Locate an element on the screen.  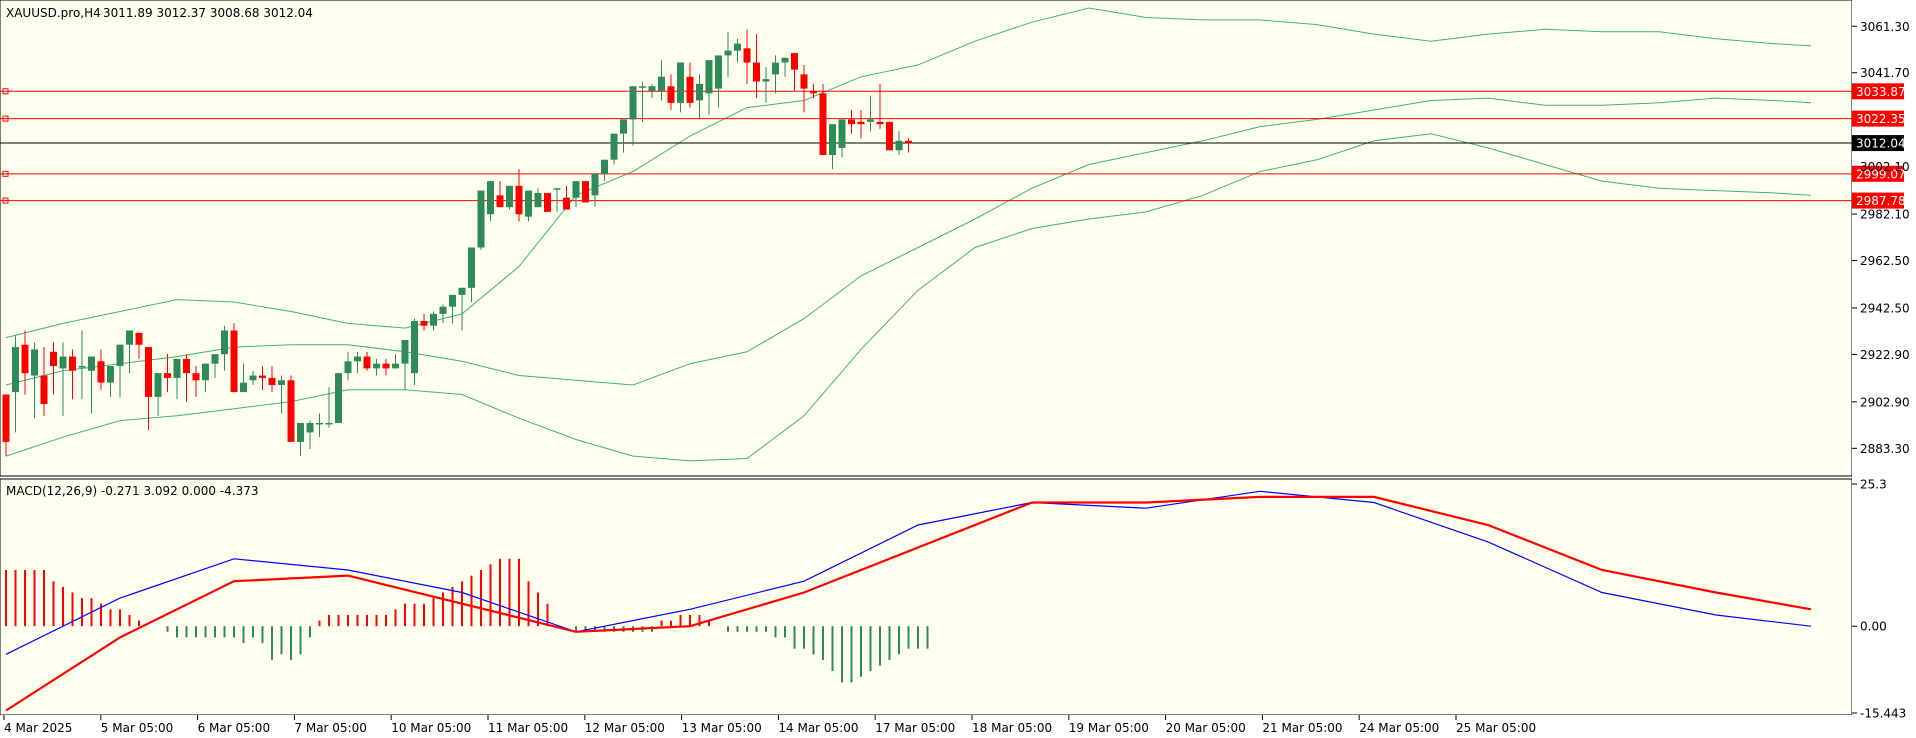
time-tick-label: 20 Mar 05:00 is located at coordinates (1206, 728).